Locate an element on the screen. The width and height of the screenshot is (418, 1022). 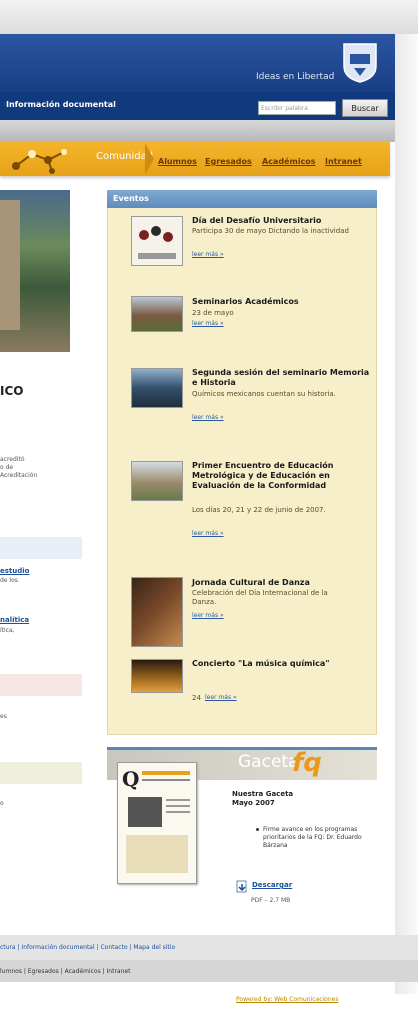
cover-stripe is located at coordinates (166, 773).